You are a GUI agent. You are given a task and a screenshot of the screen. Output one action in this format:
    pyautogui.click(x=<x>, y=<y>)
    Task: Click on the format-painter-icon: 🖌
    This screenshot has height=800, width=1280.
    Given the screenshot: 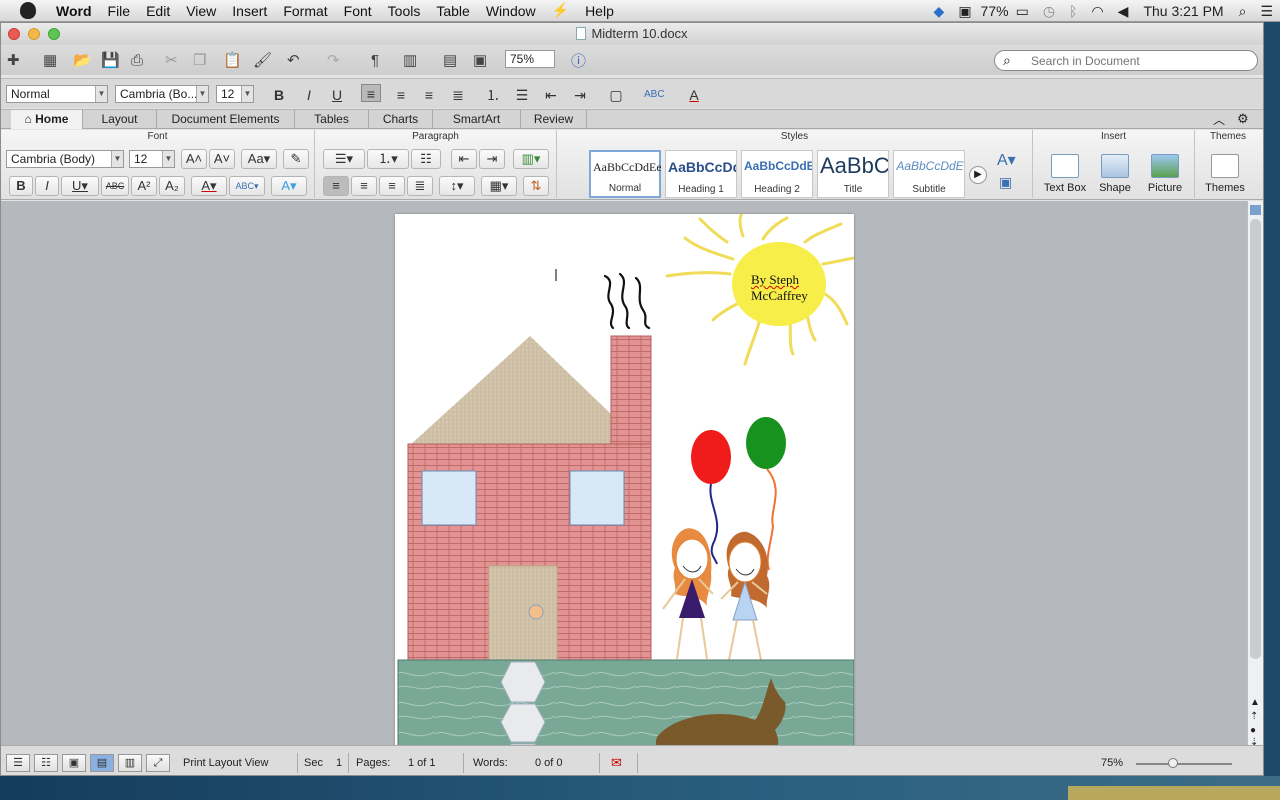 What is the action you would take?
    pyautogui.click(x=262, y=60)
    